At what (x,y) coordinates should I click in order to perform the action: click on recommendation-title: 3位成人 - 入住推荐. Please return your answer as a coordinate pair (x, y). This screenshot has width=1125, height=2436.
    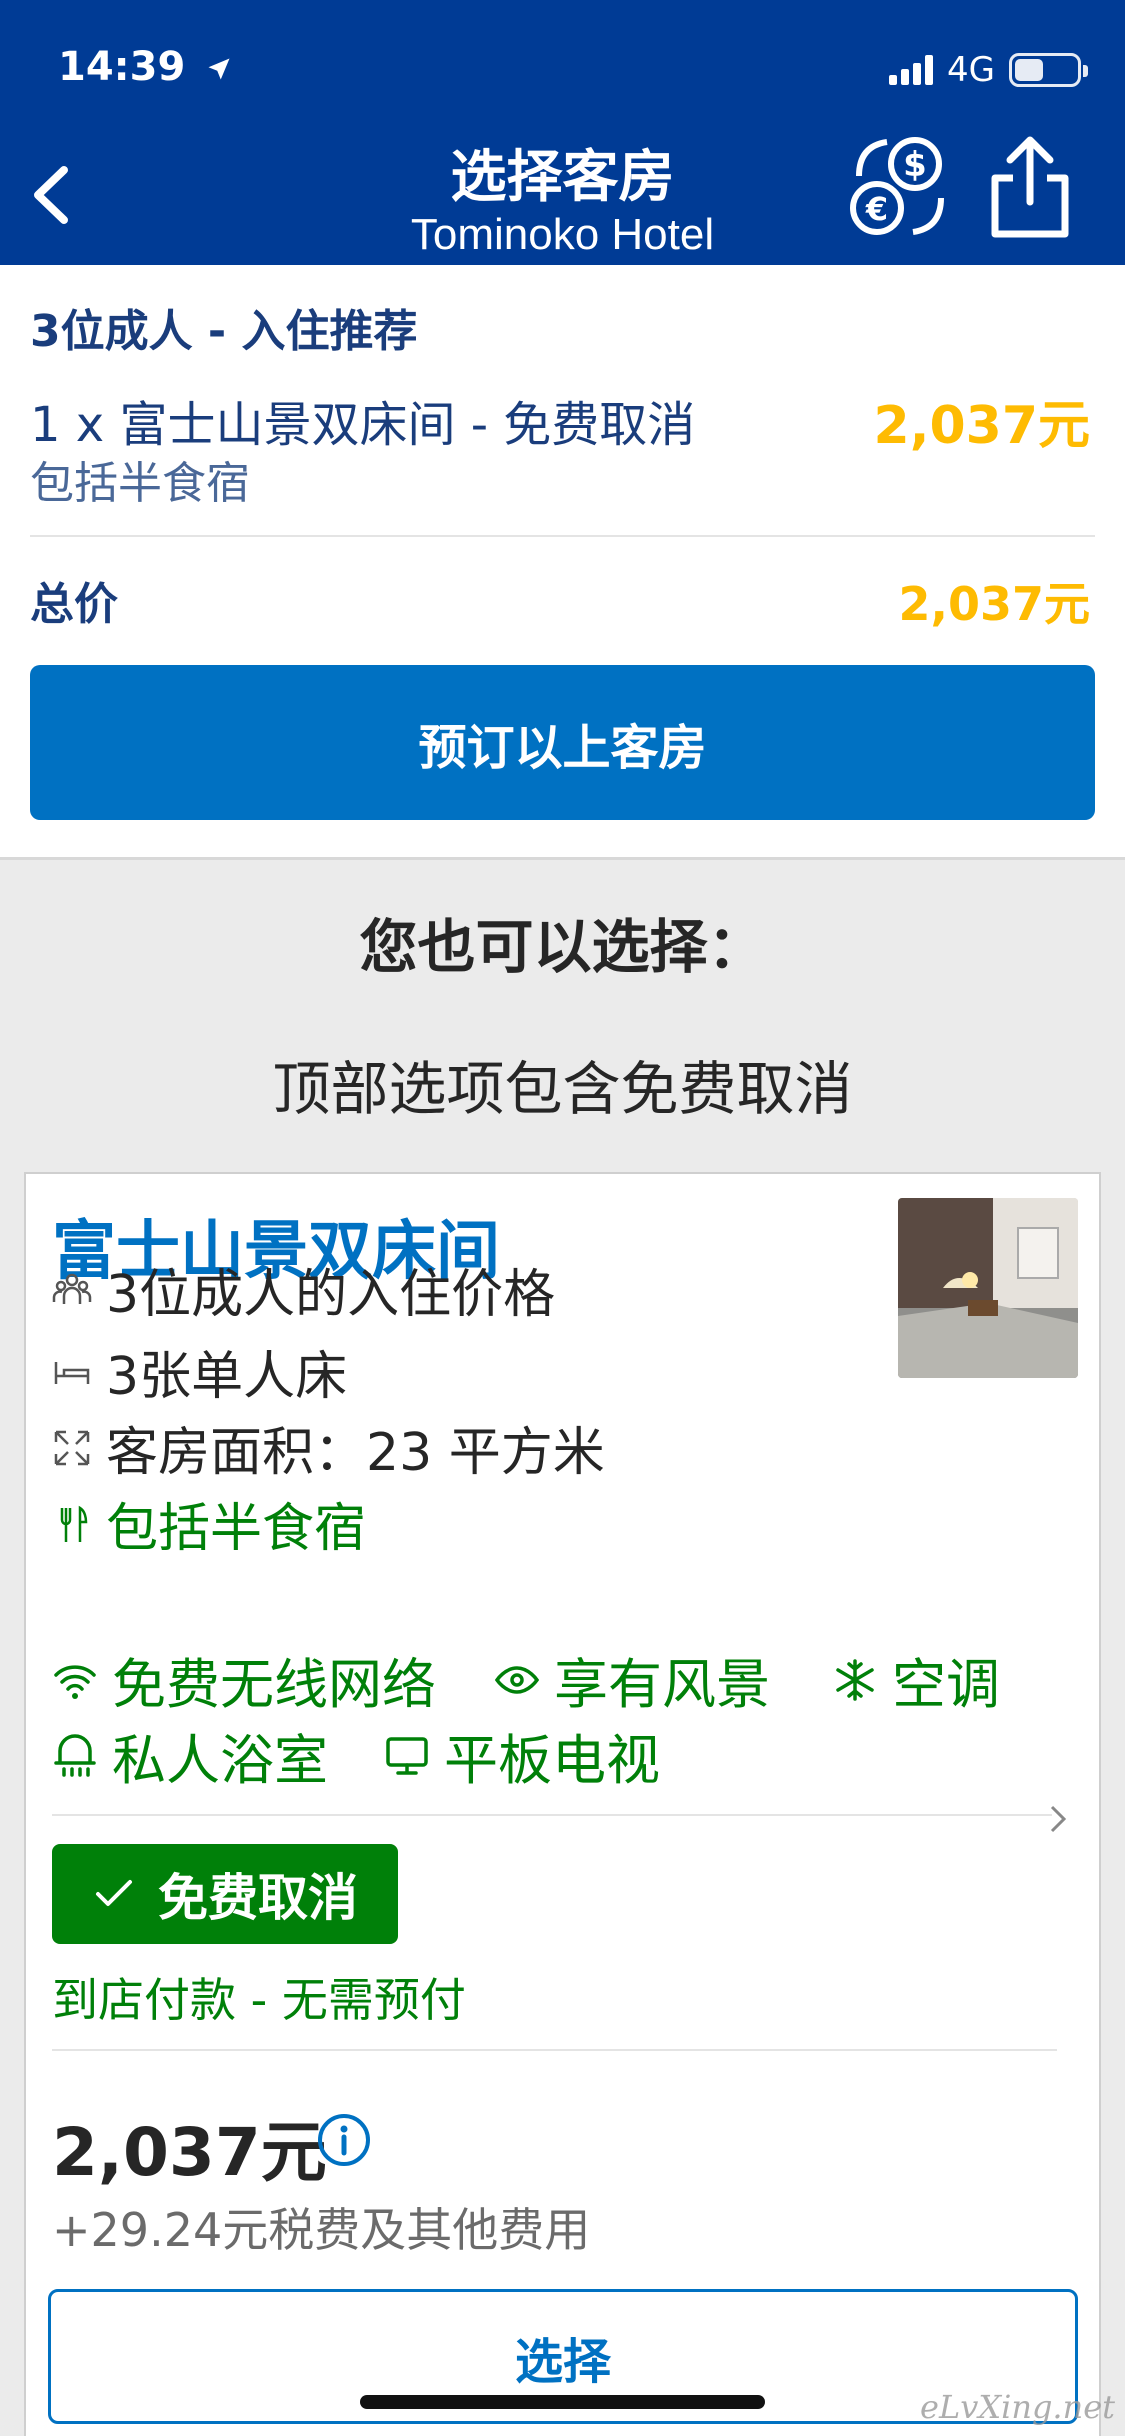
    Looking at the image, I should click on (224, 331).